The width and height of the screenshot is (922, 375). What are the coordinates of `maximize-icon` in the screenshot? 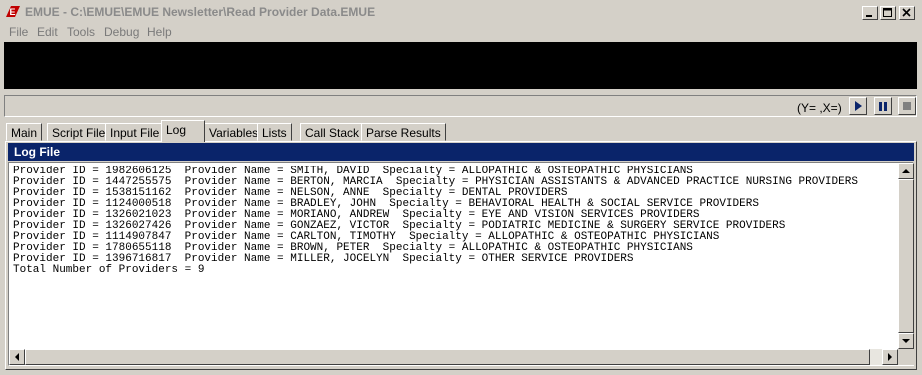 It's located at (887, 12).